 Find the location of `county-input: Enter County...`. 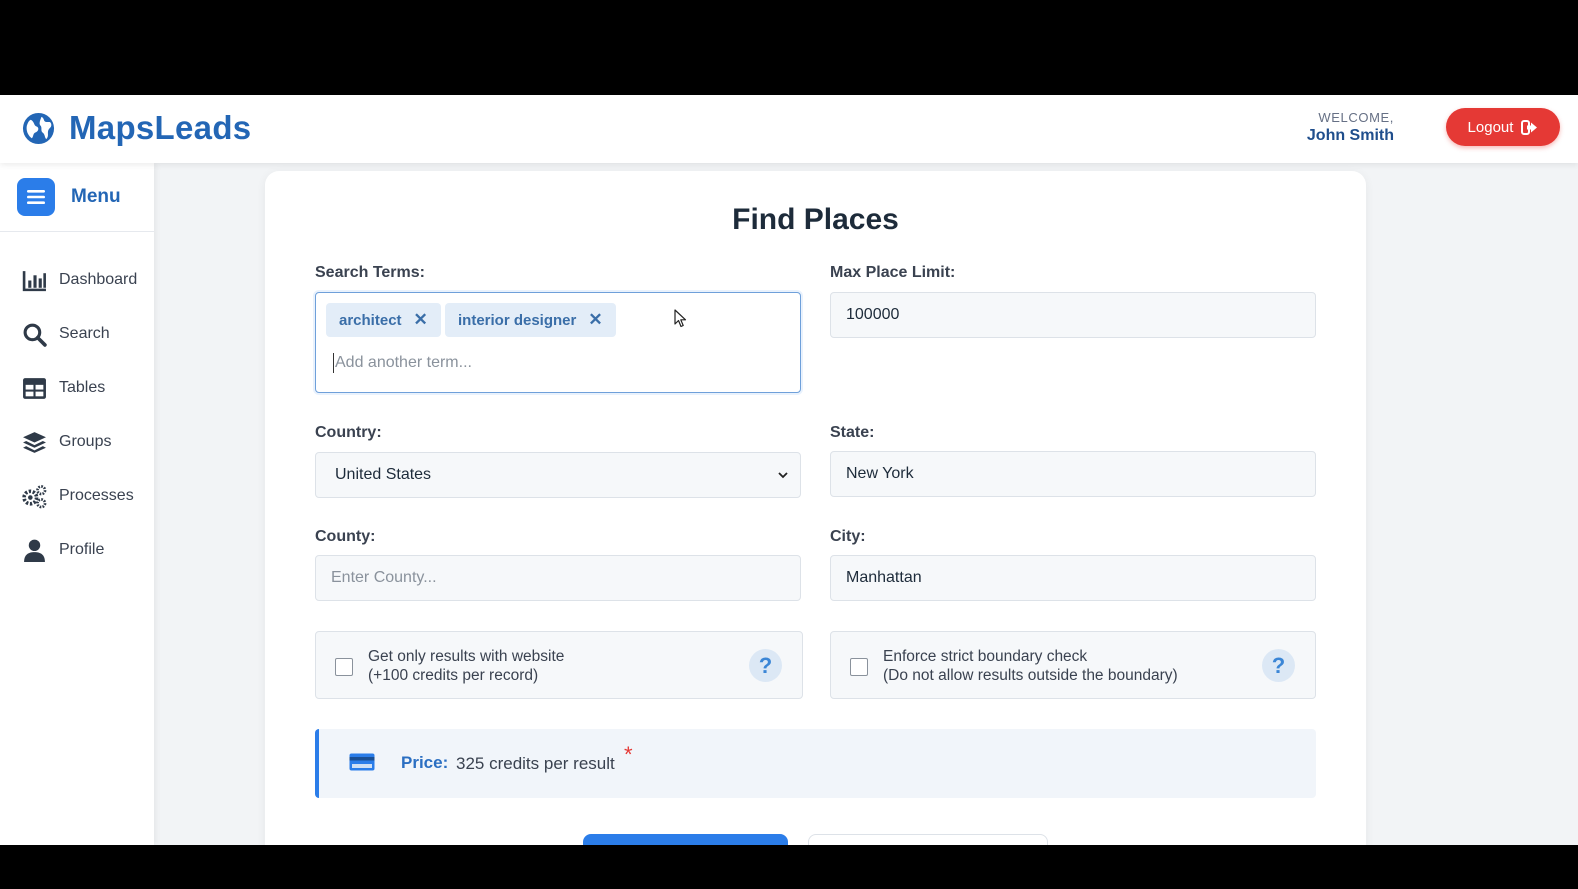

county-input: Enter County... is located at coordinates (558, 578).